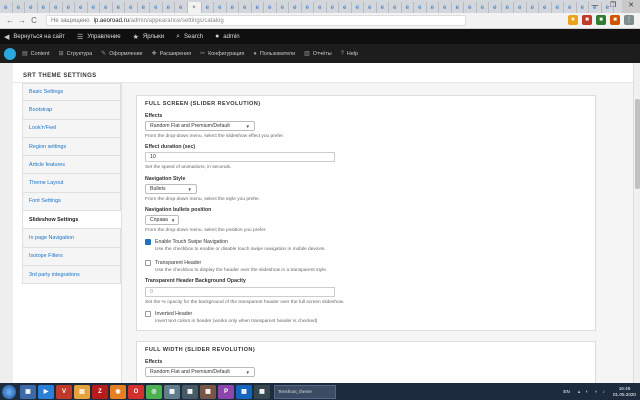 The width and height of the screenshot is (640, 400). Describe the element at coordinates (624, 391) in the screenshot. I see `clock: 16:49 01.05.2020` at that location.